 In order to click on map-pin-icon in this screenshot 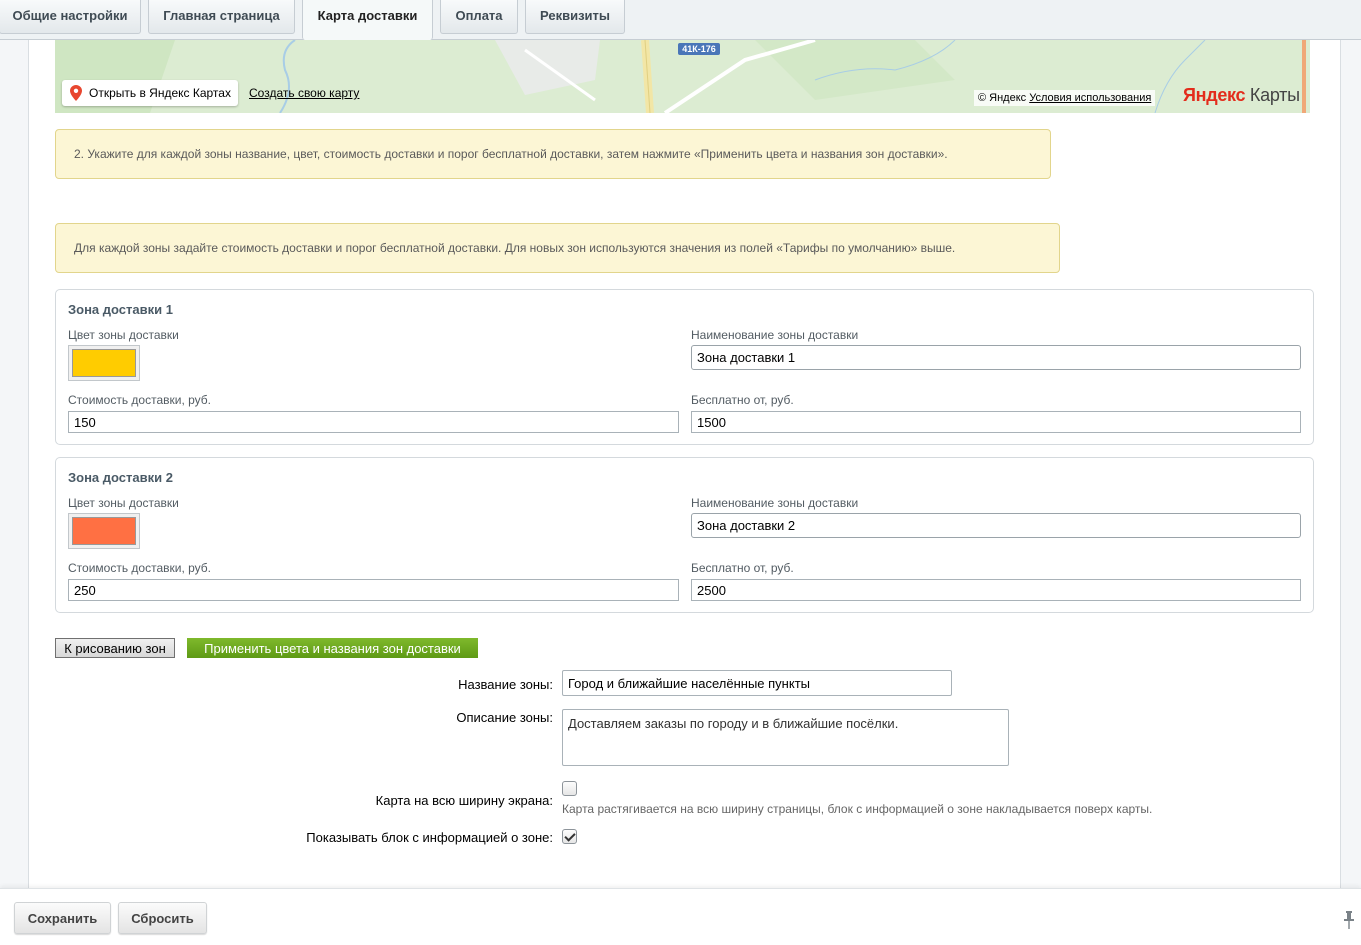, I will do `click(76, 93)`.